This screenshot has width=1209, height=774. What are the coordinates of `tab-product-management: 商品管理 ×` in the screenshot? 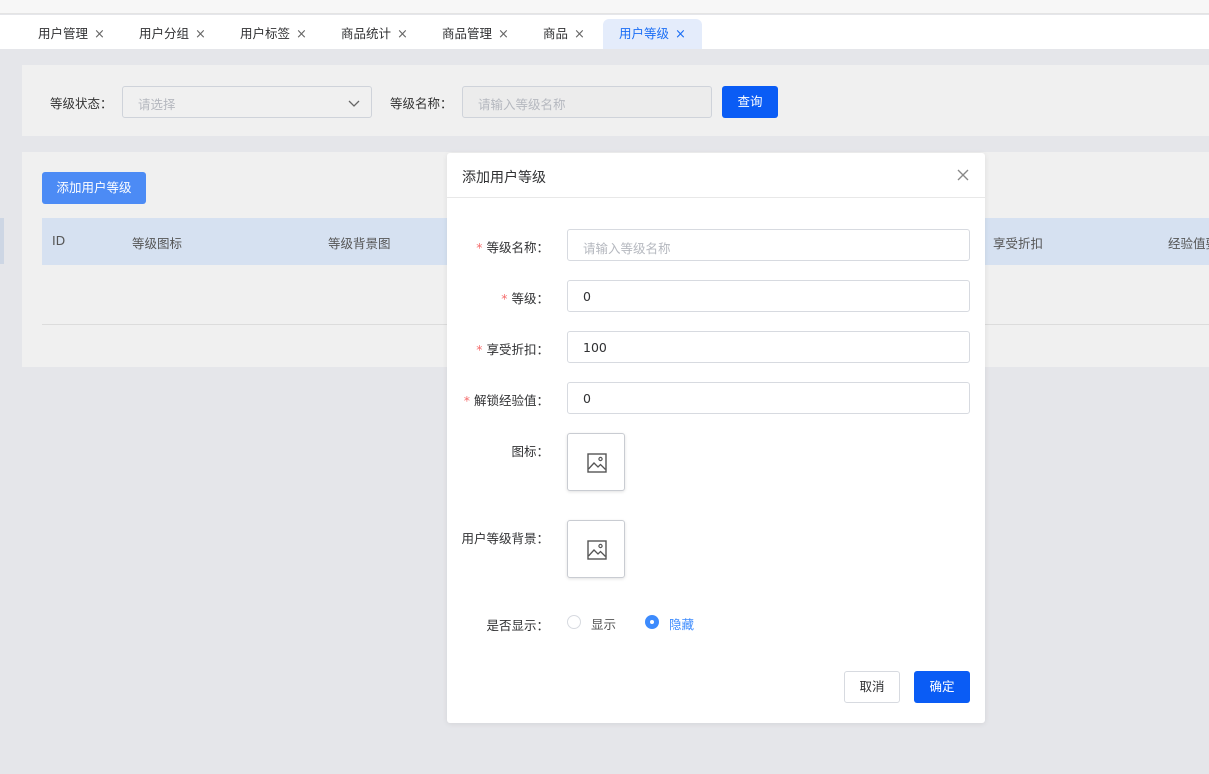 It's located at (467, 34).